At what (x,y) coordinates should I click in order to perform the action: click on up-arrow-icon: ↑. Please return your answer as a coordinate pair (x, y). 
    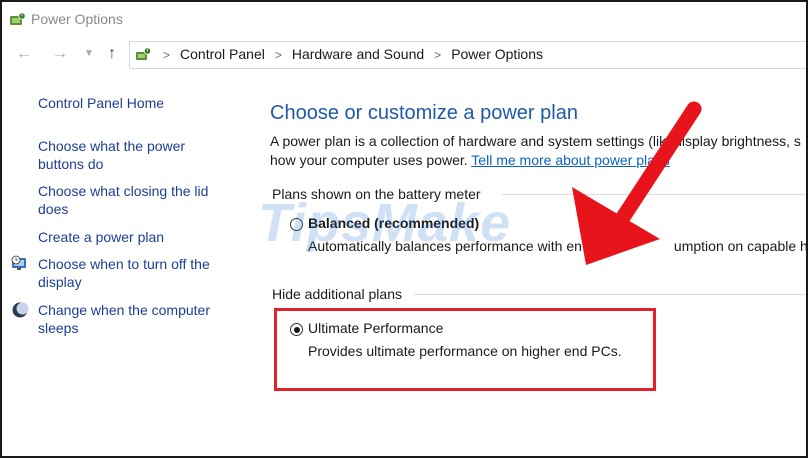
    Looking at the image, I should click on (112, 54).